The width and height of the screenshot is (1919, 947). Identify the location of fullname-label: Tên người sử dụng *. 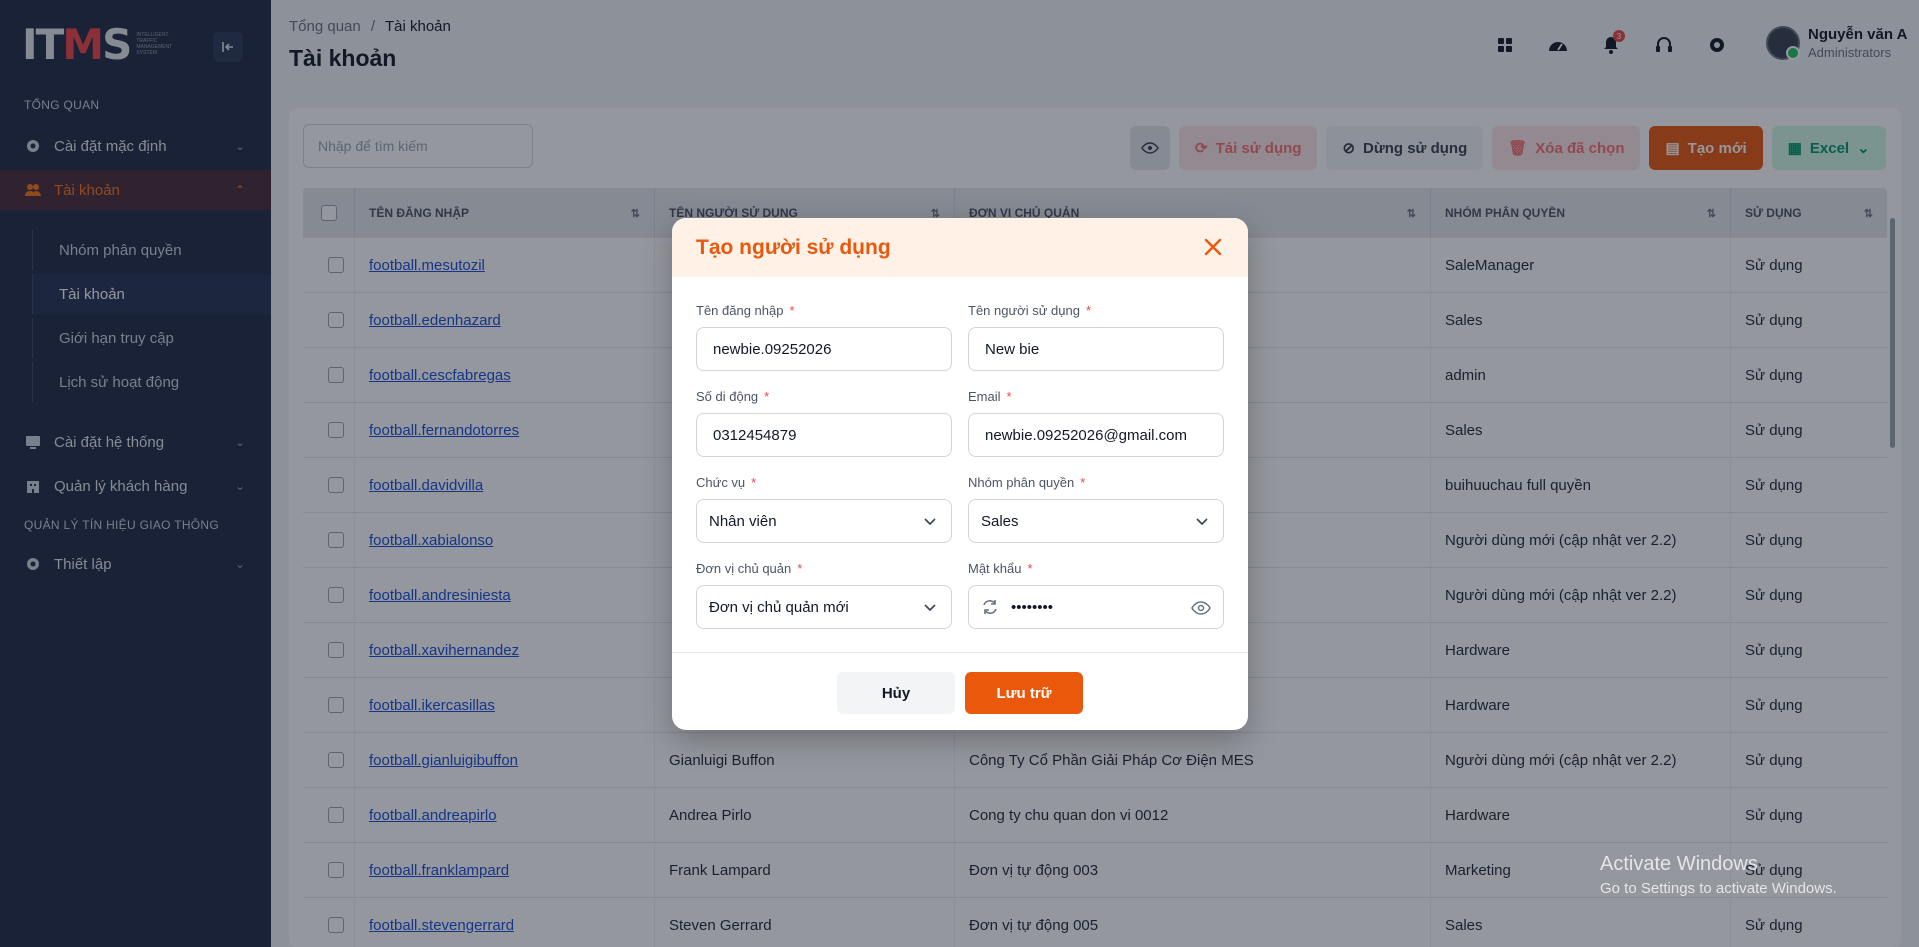
(1029, 310).